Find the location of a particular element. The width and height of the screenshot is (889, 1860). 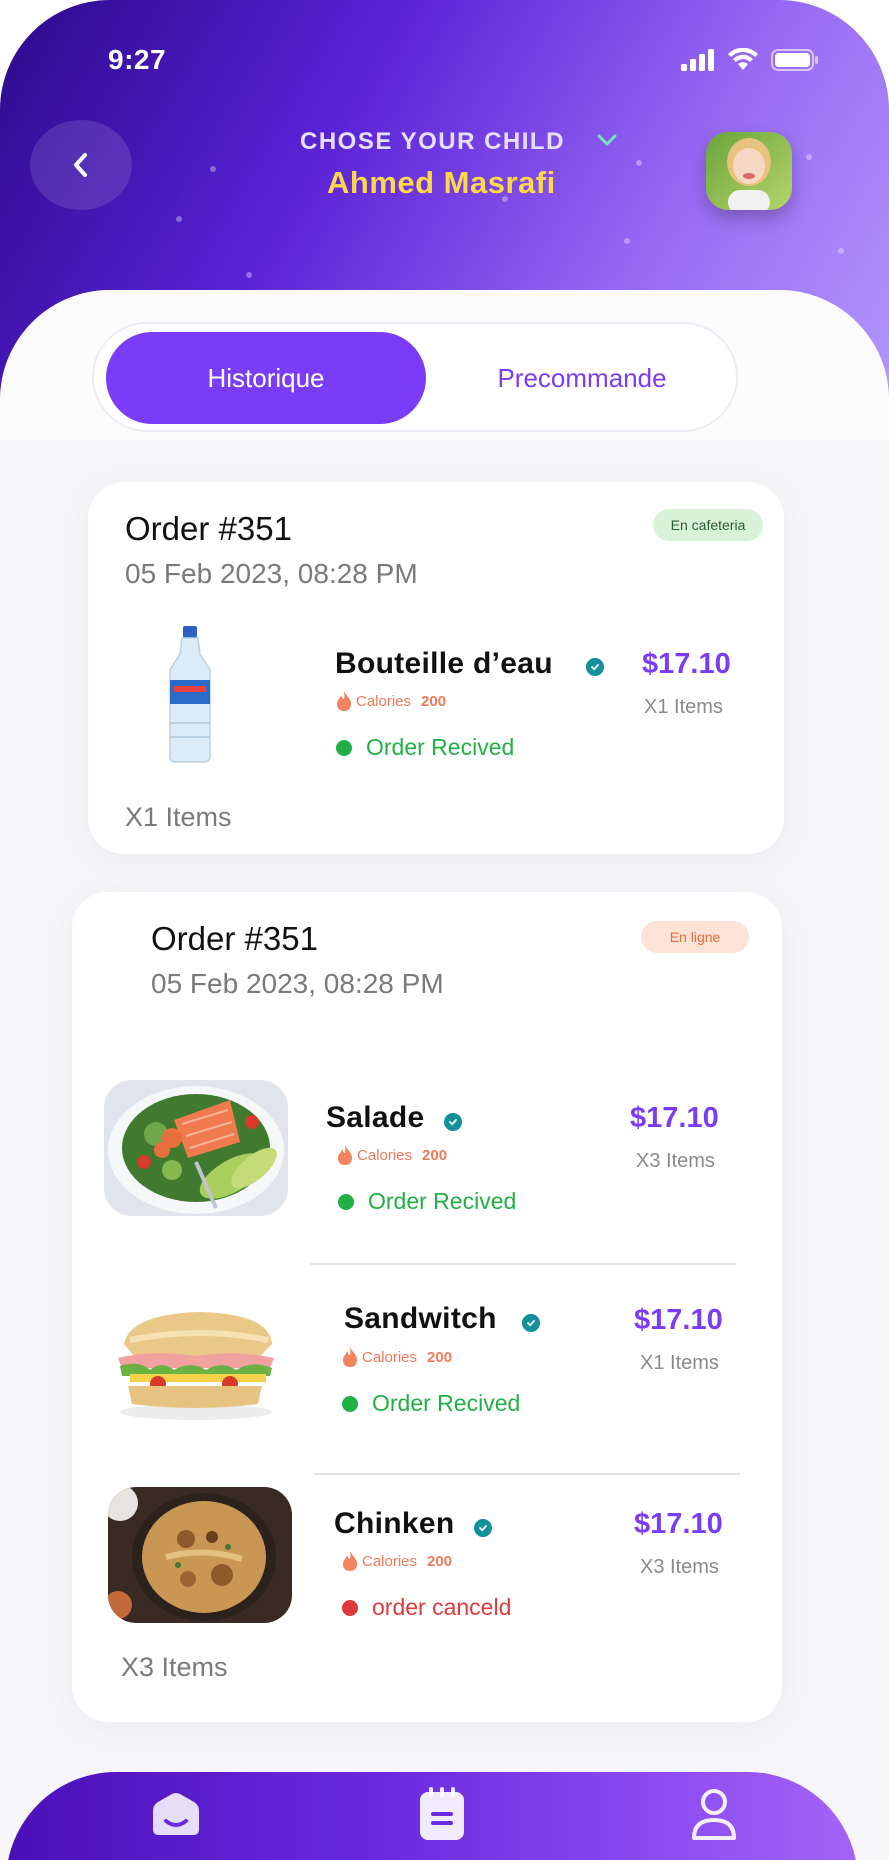

chevron-left-icon is located at coordinates (80, 165).